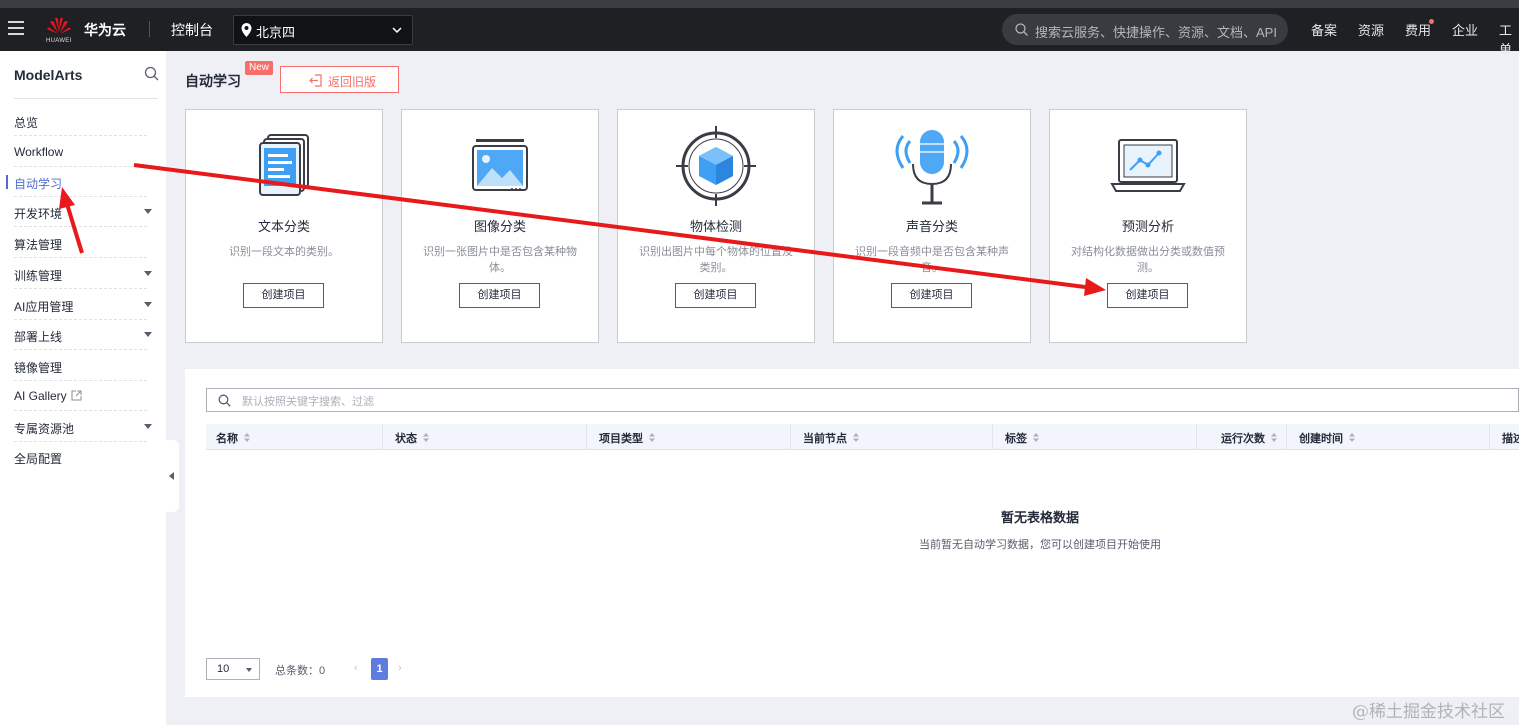 The height and width of the screenshot is (725, 1519). Describe the element at coordinates (38, 459) in the screenshot. I see `sidebar-item-label: 全局配置` at that location.